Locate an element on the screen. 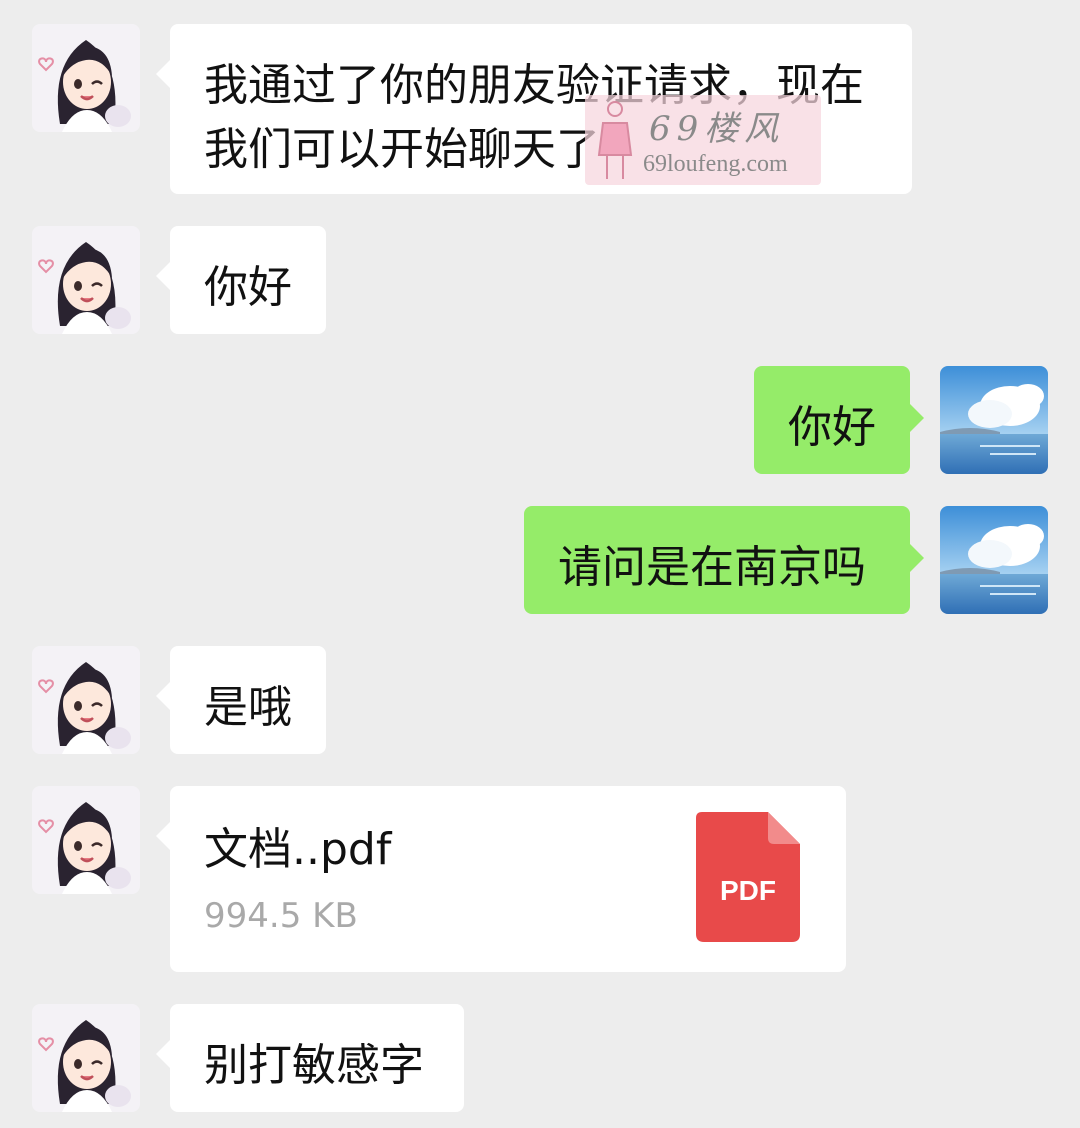 This screenshot has height=1128, width=1080. message-text: 请问是在南京吗 is located at coordinates (712, 567).